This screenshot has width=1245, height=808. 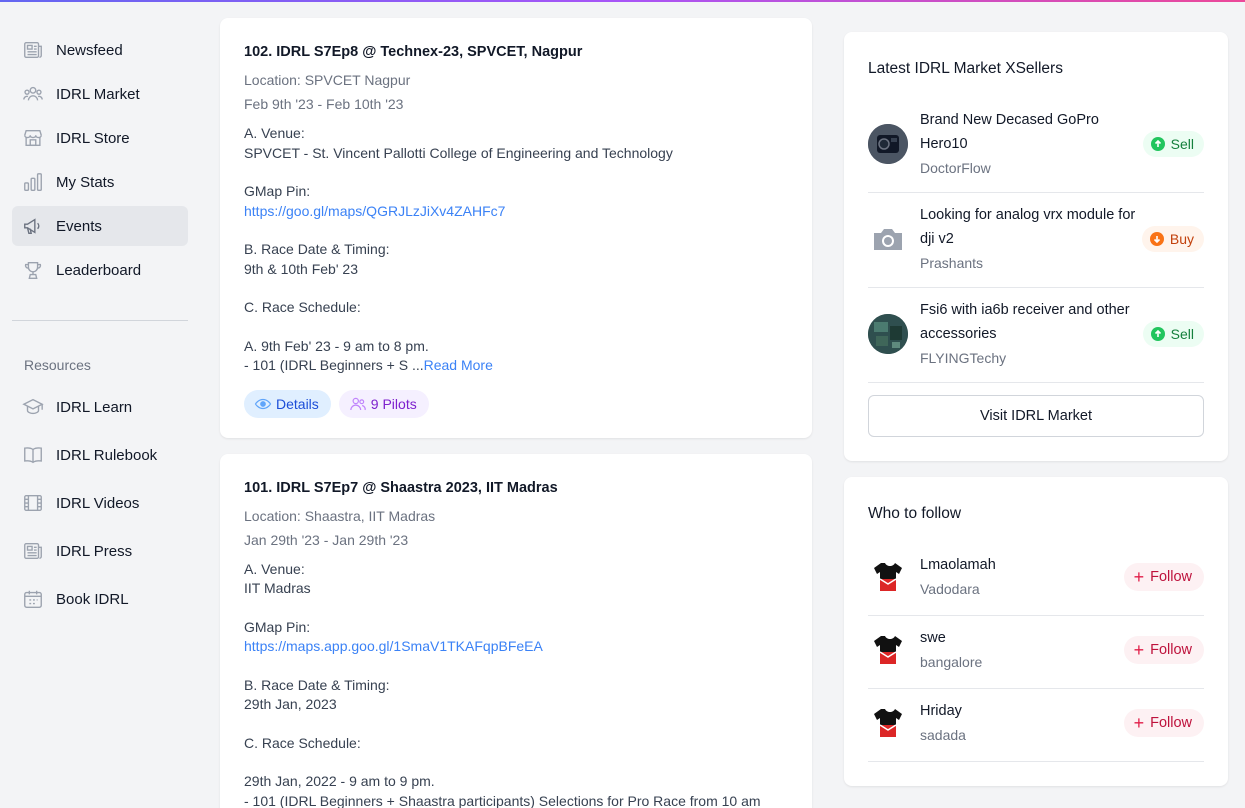 I want to click on bar-chart-icon, so click(x=33, y=182).